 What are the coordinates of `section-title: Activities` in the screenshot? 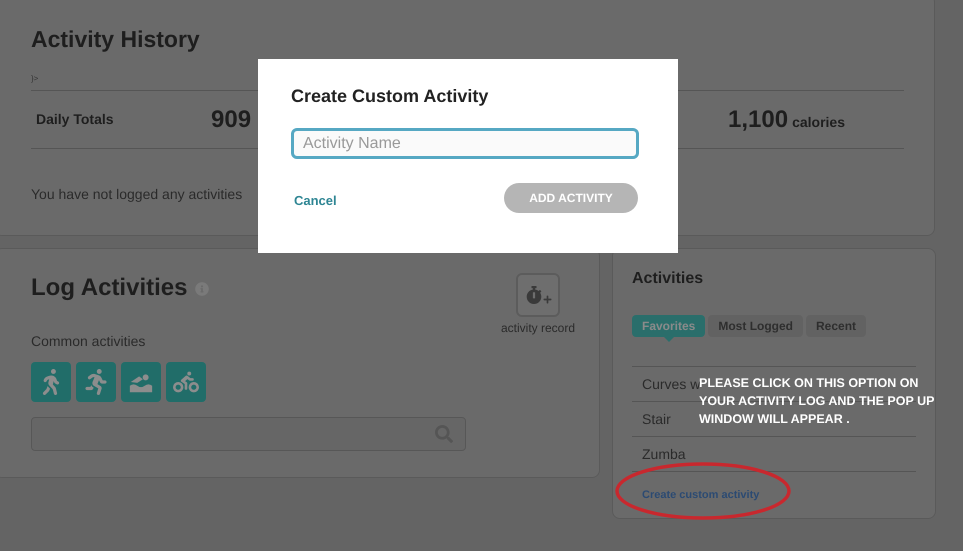 It's located at (668, 279).